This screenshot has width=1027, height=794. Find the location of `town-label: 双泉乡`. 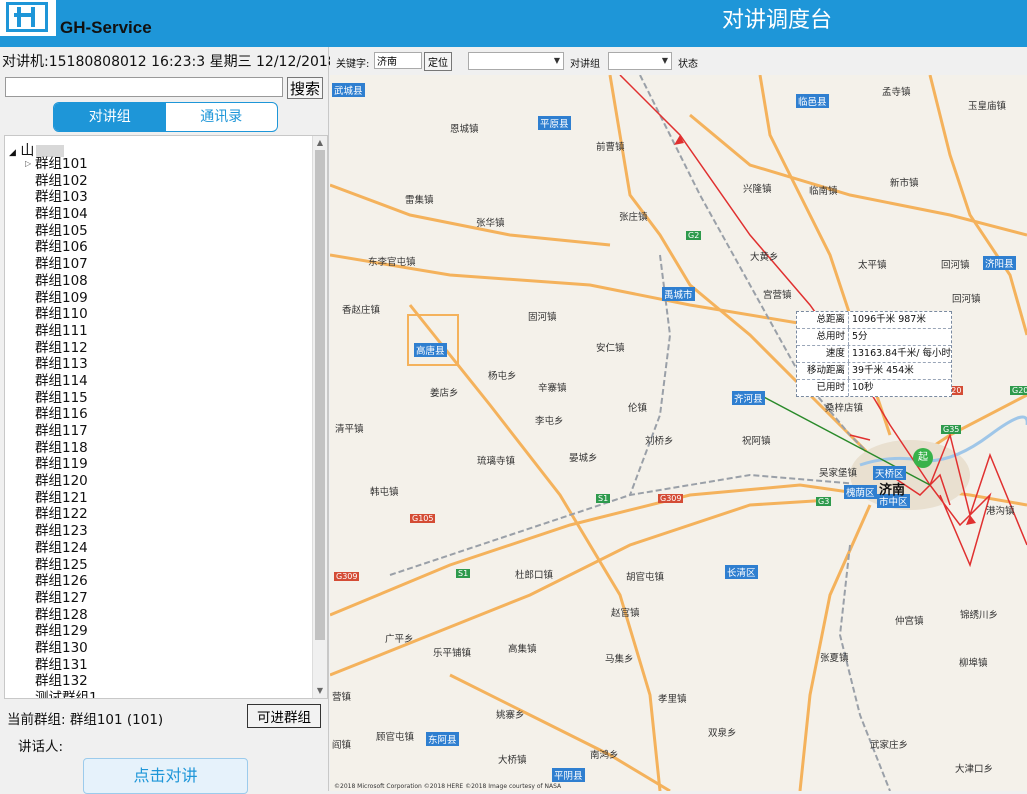

town-label: 双泉乡 is located at coordinates (722, 733).